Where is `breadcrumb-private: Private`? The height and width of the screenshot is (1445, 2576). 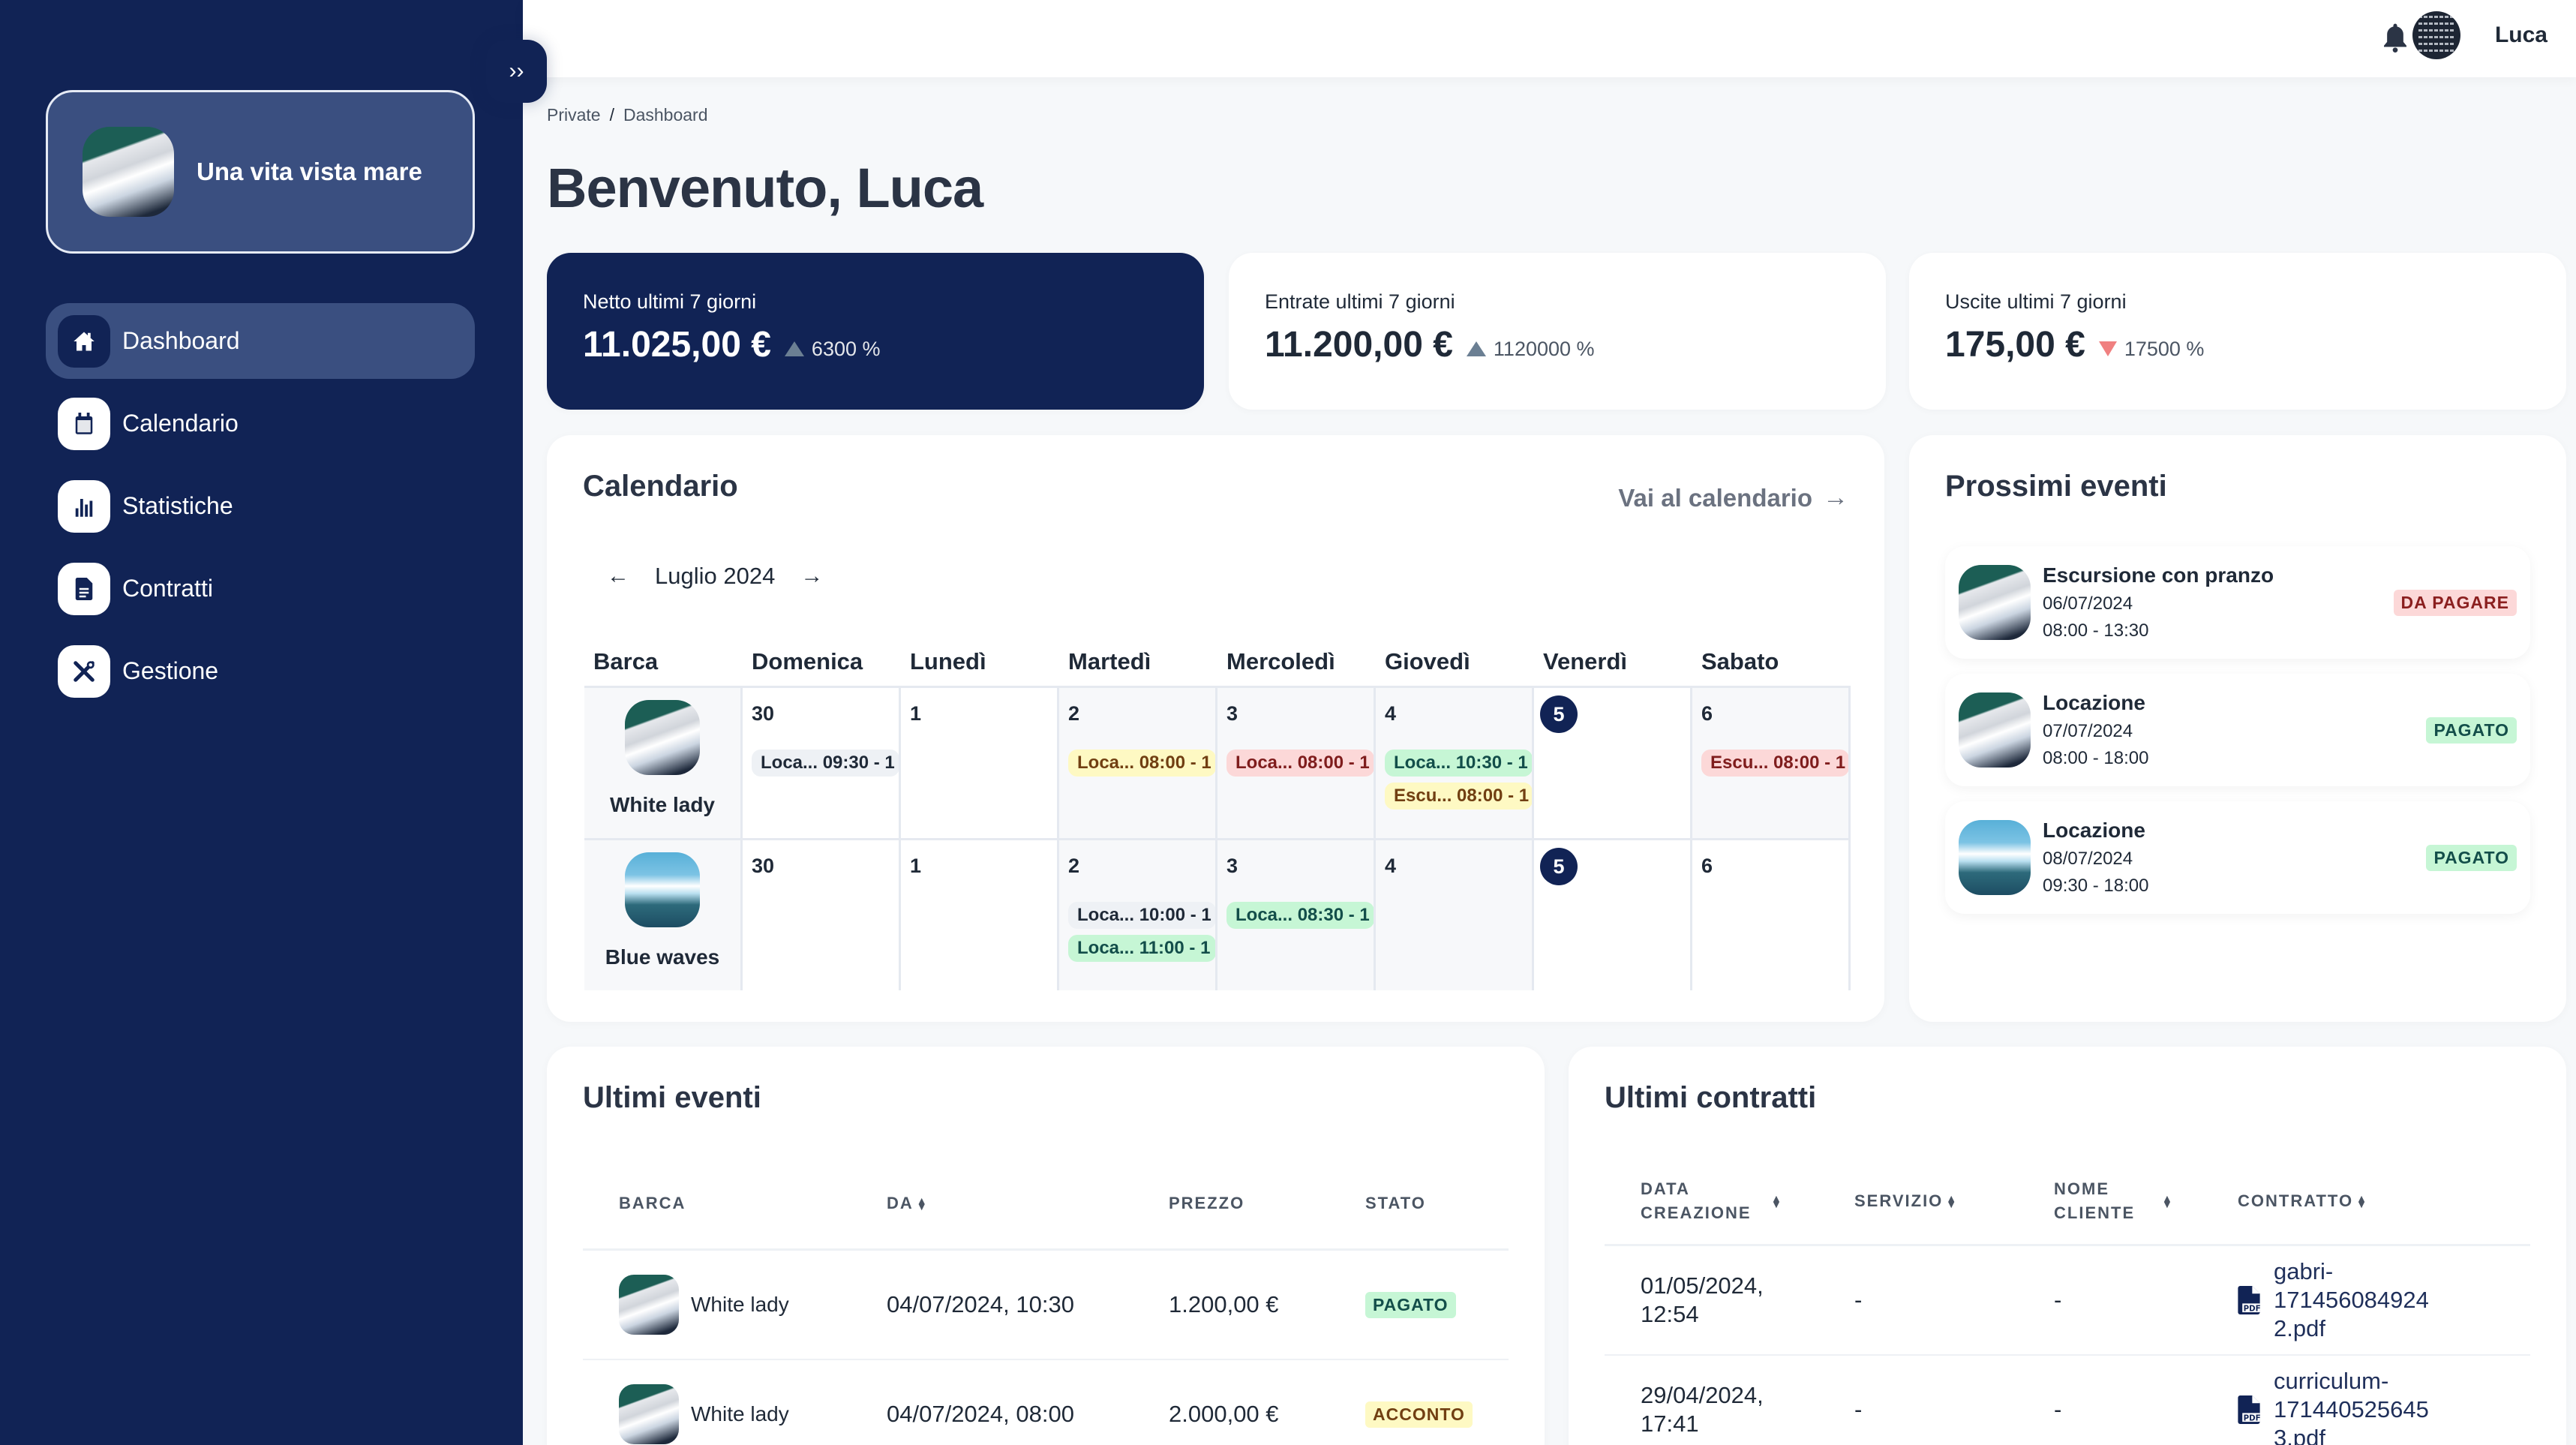
breadcrumb-private: Private is located at coordinates (574, 115).